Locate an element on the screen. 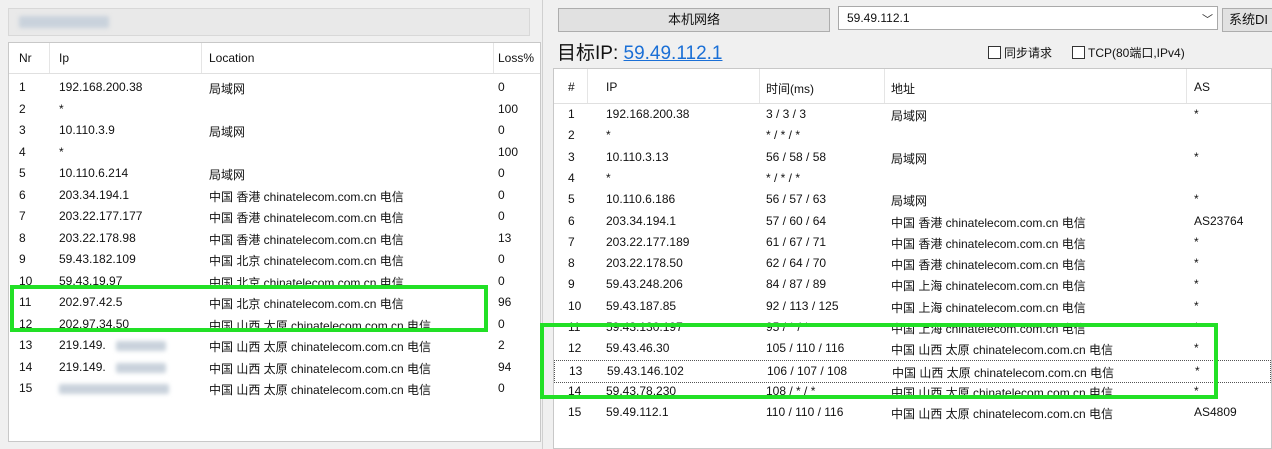 Image resolution: width=1272 pixels, height=449 pixels. table-row: 5 10.110.6.186 56 / 57 / 63 局域网 * is located at coordinates (912, 199).